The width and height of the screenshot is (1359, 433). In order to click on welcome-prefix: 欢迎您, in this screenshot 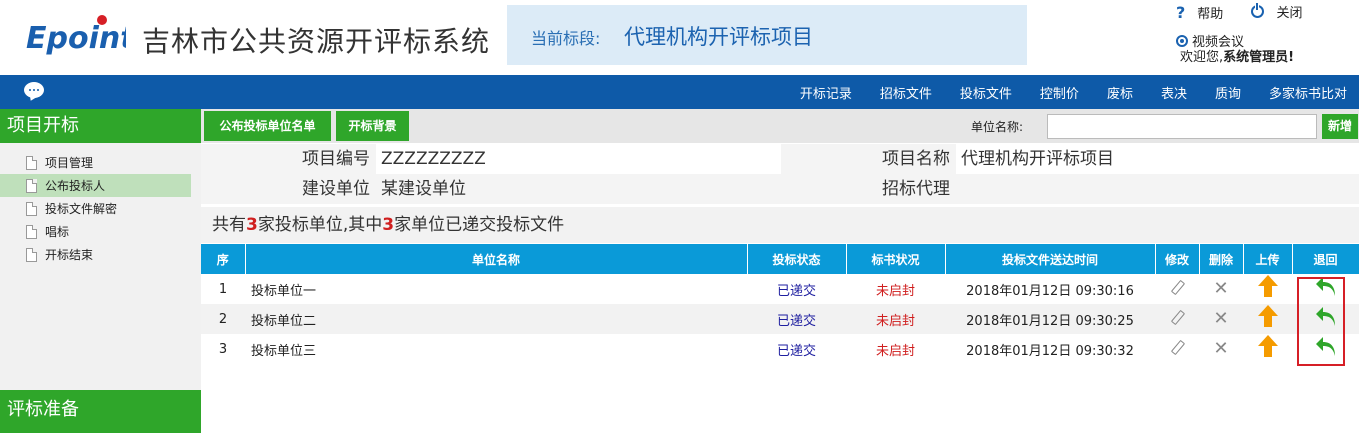, I will do `click(1202, 57)`.